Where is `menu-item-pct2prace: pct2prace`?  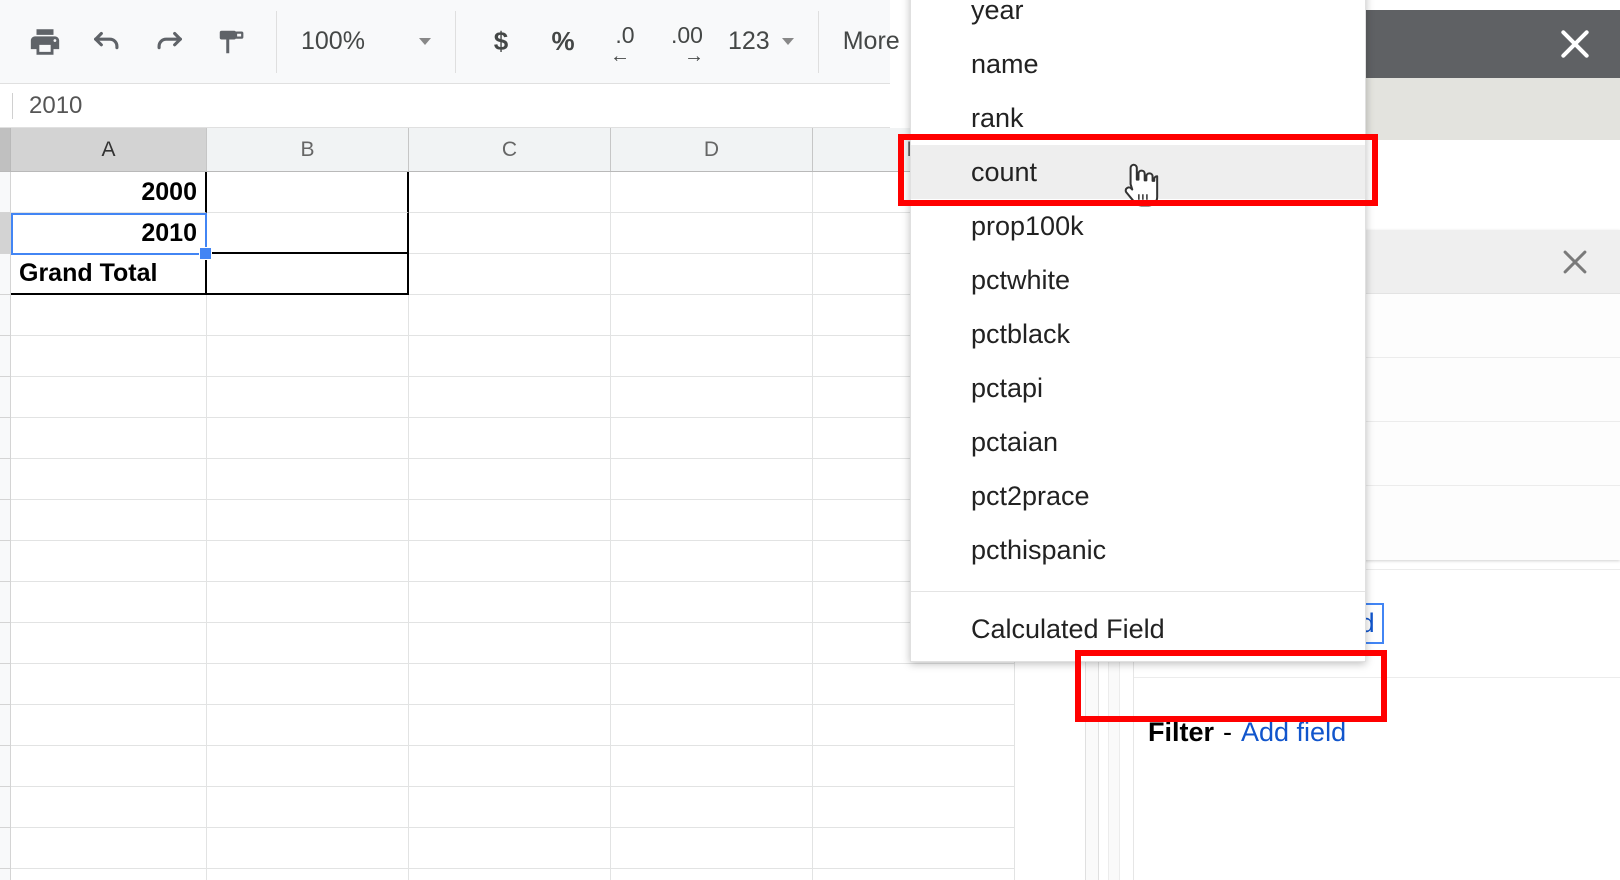
menu-item-pct2prace: pct2prace is located at coordinates (1138, 496).